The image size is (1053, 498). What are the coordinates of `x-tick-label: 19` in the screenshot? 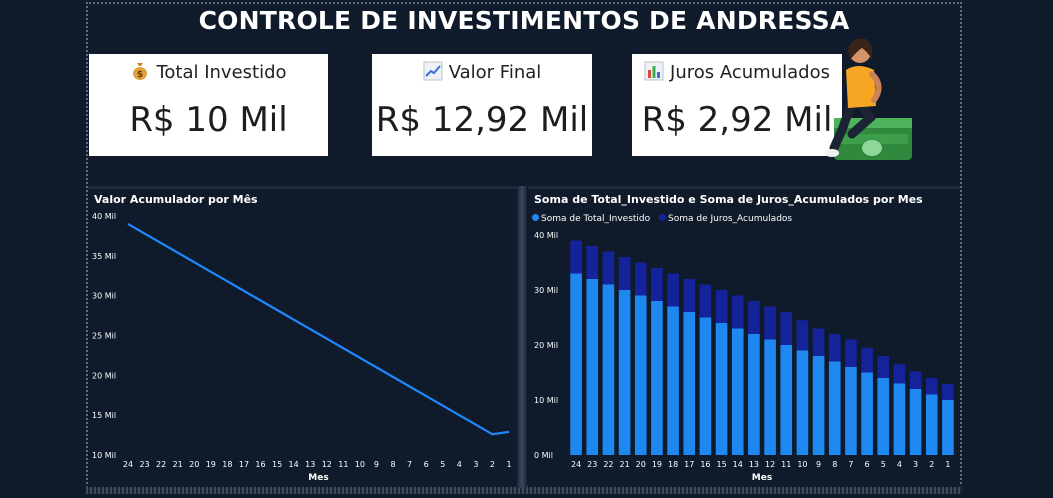 It's located at (657, 464).